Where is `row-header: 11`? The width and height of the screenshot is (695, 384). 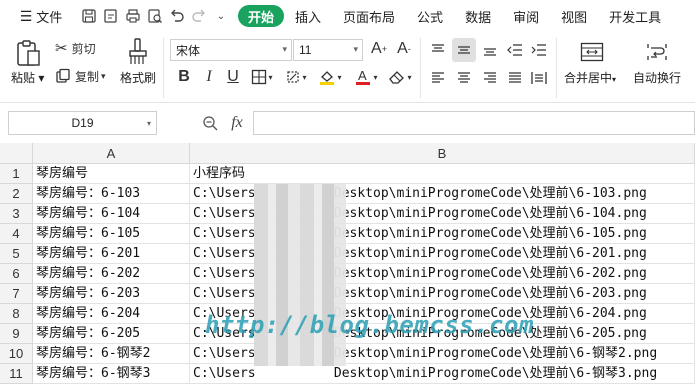 row-header: 11 is located at coordinates (16, 374).